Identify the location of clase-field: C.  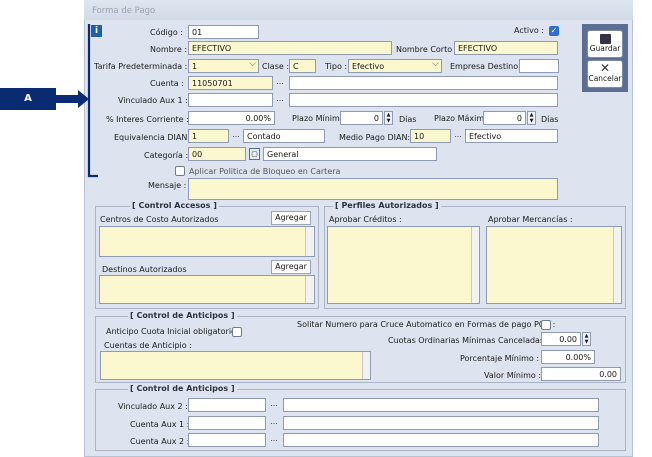
(302, 66).